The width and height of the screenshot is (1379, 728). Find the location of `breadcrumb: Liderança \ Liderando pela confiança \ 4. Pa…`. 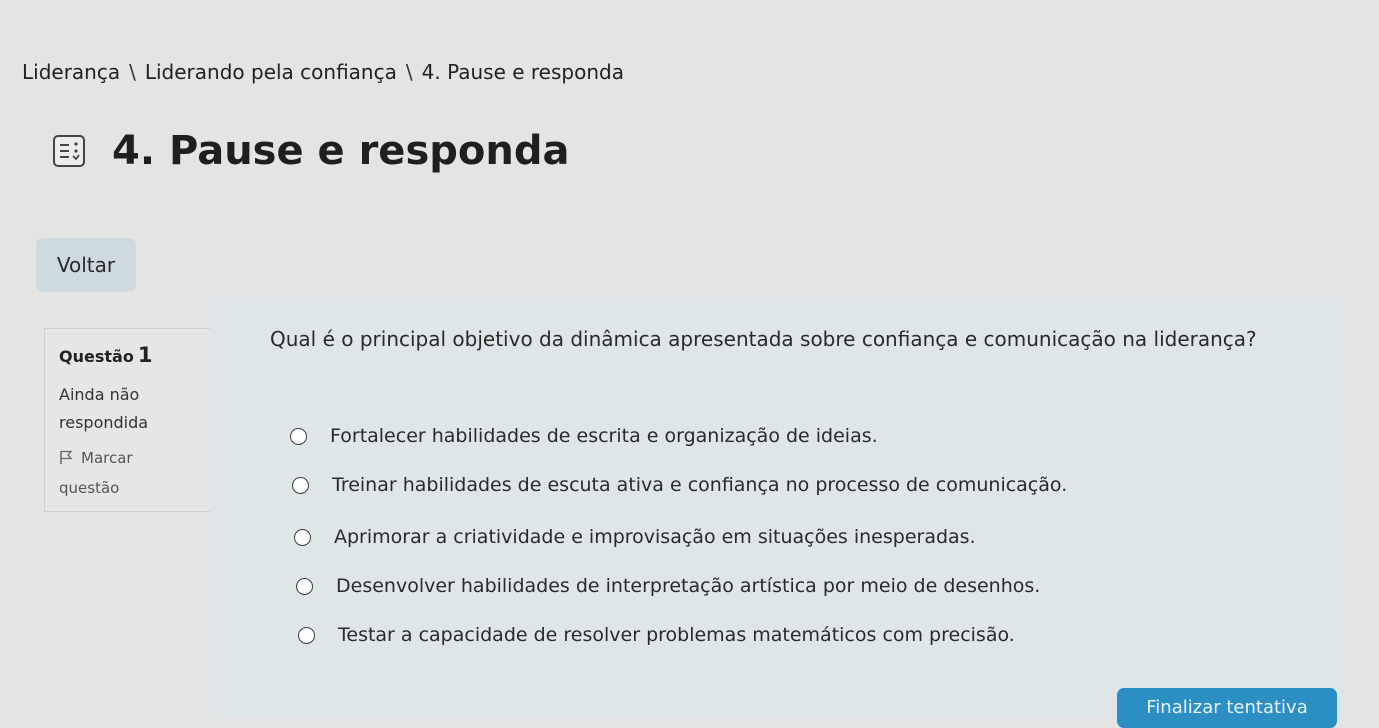

breadcrumb: Liderança \ Liderando pela confiança \ 4. Pa… is located at coordinates (323, 72).